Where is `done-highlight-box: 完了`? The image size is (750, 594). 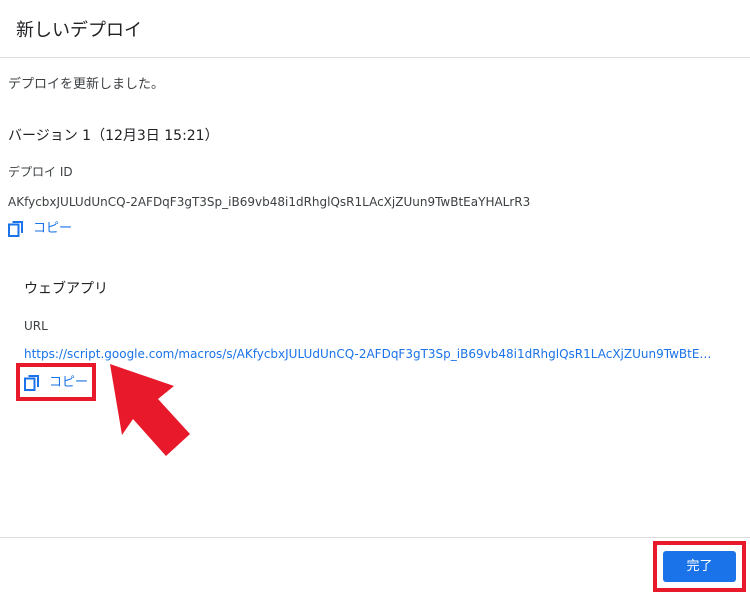 done-highlight-box: 完了 is located at coordinates (699, 566).